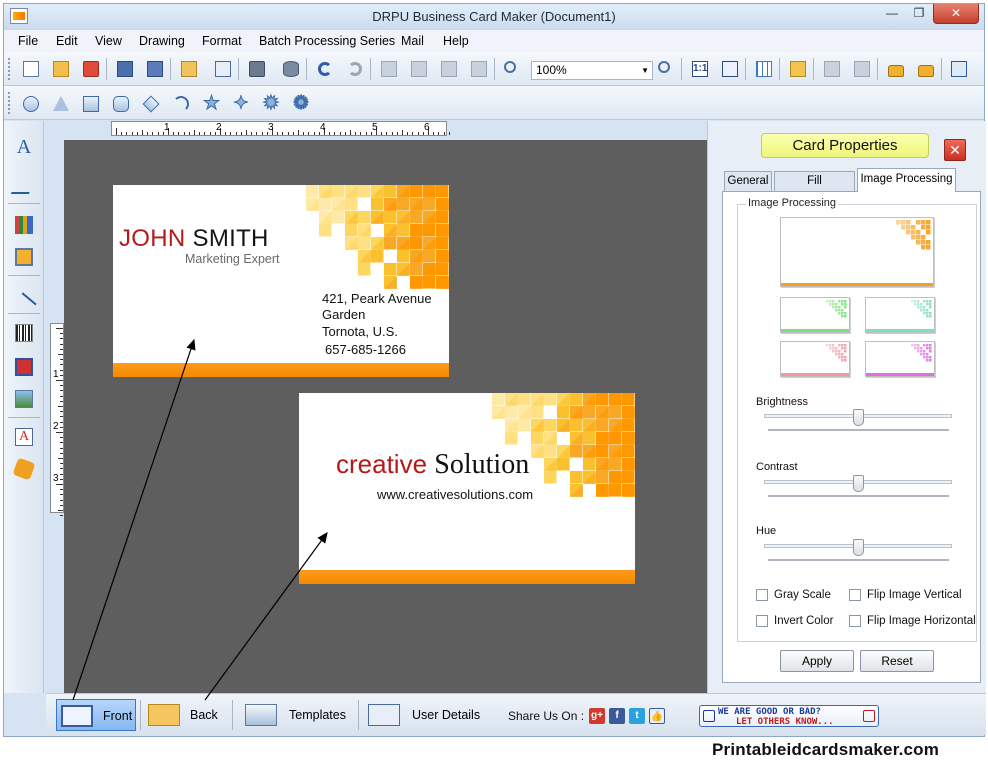 The width and height of the screenshot is (988, 766). I want to click on copy-design-tool, so click(24, 367).